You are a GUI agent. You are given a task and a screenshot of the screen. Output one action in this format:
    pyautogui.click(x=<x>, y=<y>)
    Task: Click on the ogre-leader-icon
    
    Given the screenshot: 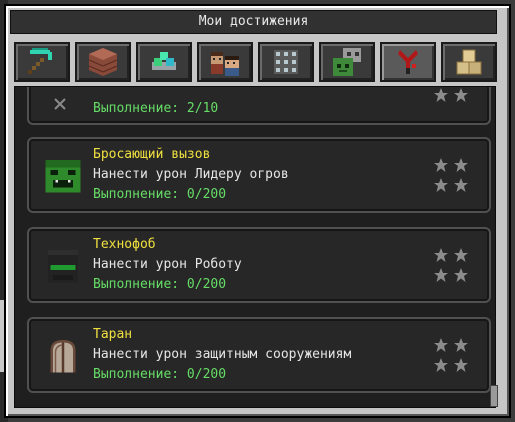 What is the action you would take?
    pyautogui.click(x=63, y=176)
    